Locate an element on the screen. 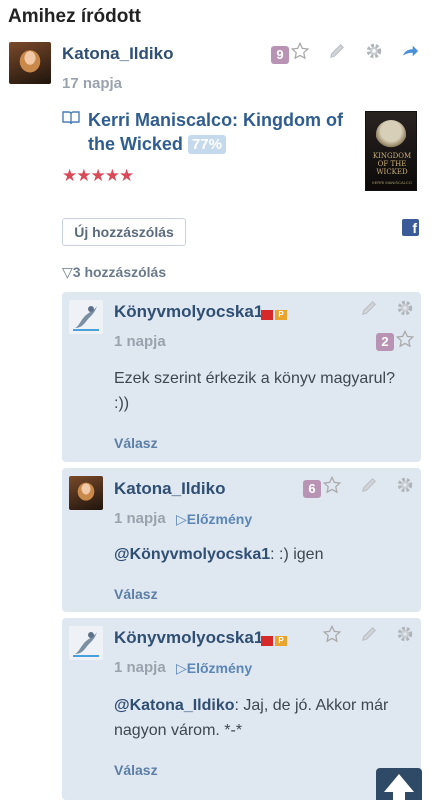 The height and width of the screenshot is (800, 431). section-title: Amihez íródott is located at coordinates (74, 16).